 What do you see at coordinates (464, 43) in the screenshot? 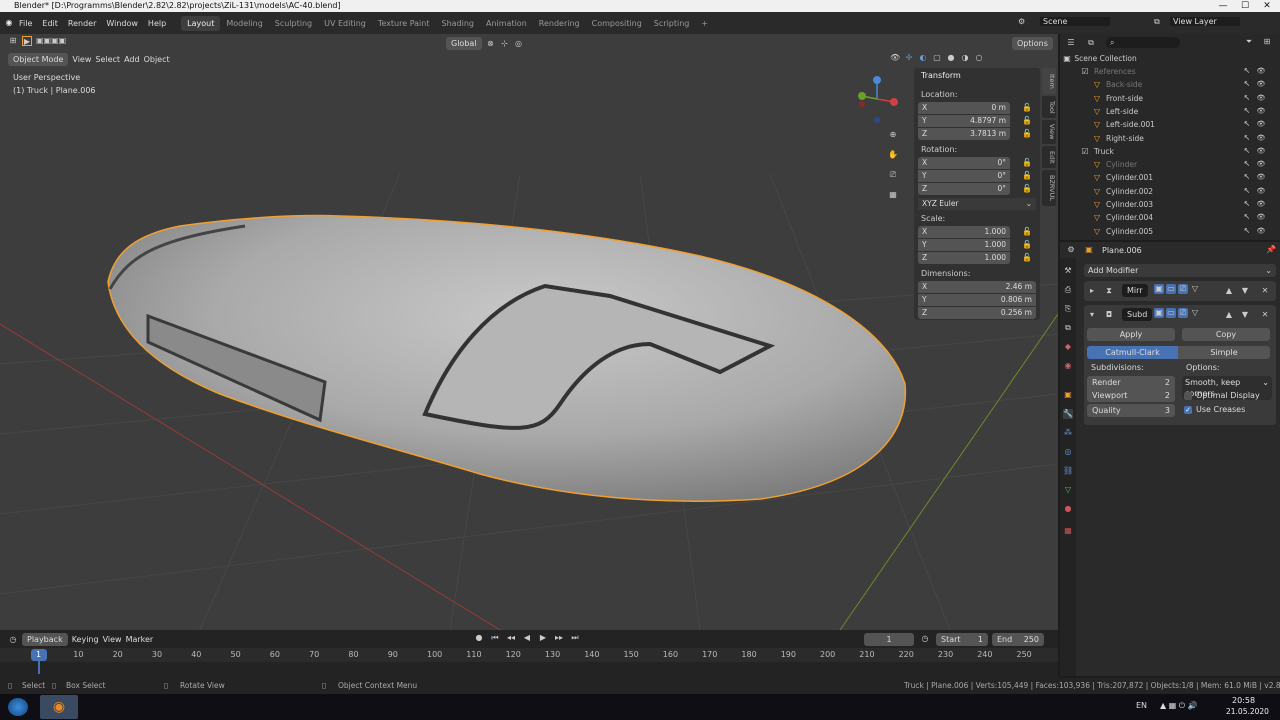
I see `orientation-dropdown: Global` at bounding box center [464, 43].